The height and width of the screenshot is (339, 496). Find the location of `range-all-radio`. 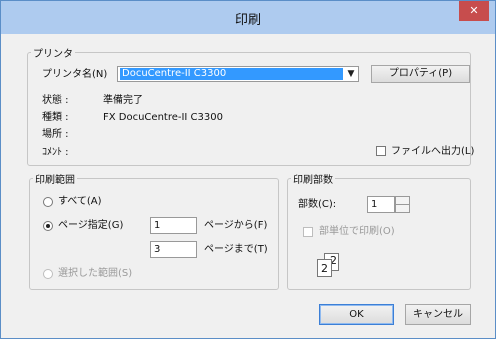

range-all-radio is located at coordinates (48, 202).